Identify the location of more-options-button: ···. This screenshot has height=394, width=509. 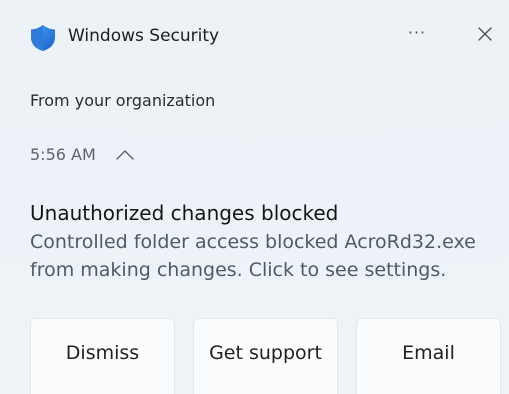
(417, 34).